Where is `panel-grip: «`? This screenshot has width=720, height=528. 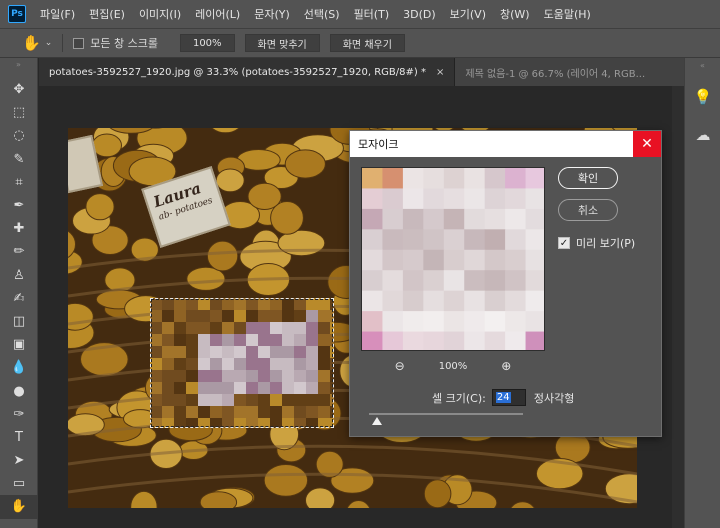 panel-grip: « is located at coordinates (702, 68).